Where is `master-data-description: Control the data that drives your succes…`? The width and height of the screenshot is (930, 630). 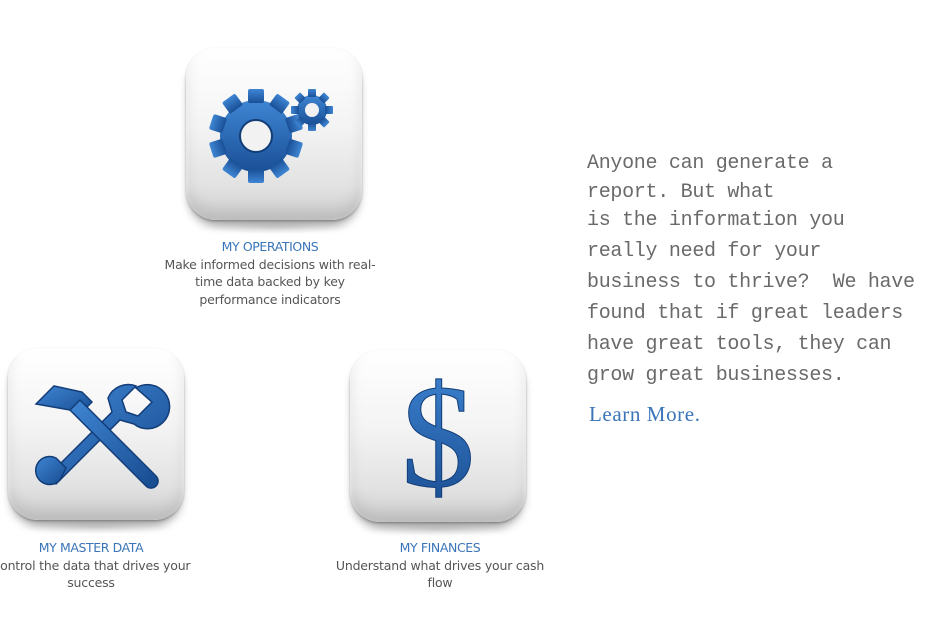 master-data-description: Control the data that drives your succes… is located at coordinates (95, 574).